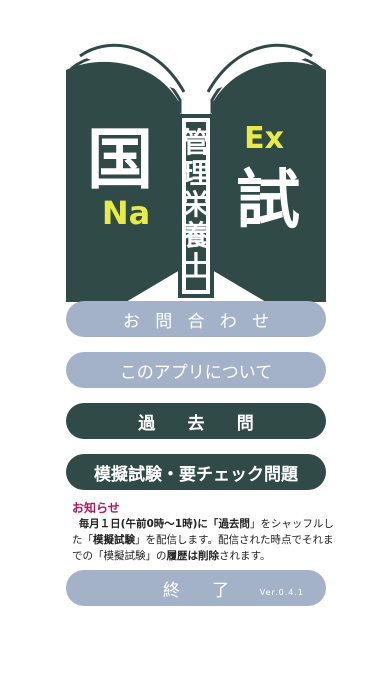 This screenshot has width=392, height=696. I want to click on spine-char: 管, so click(196, 142).